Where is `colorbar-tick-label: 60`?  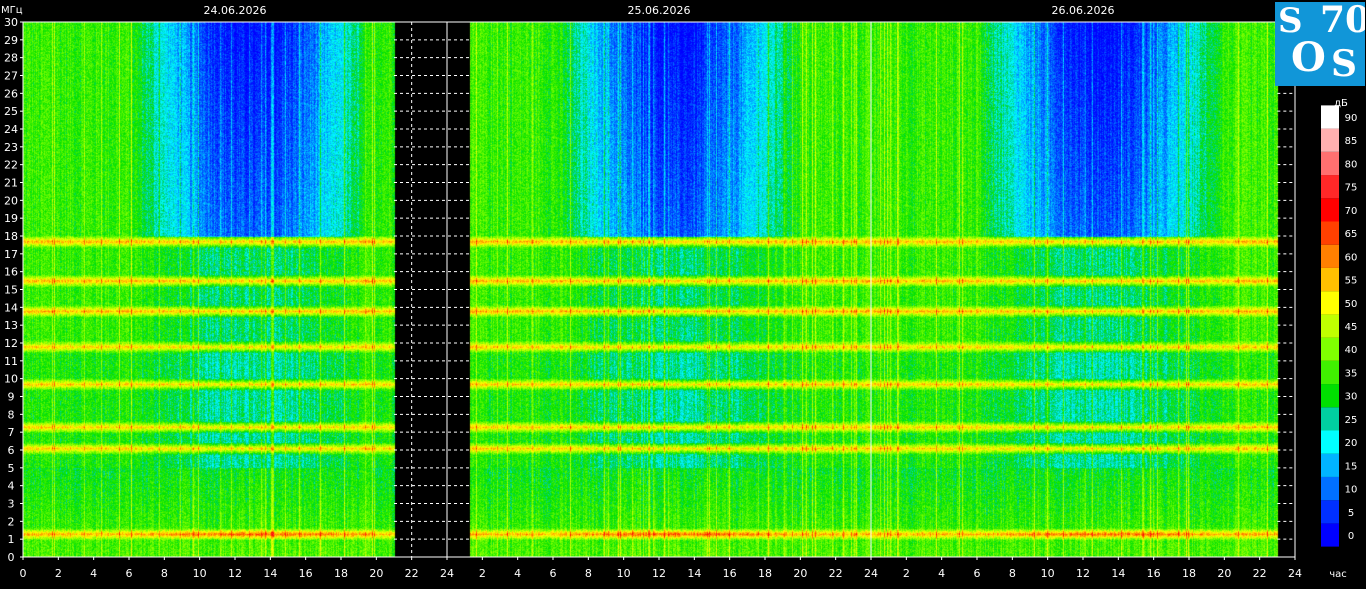 colorbar-tick-label: 60 is located at coordinates (1351, 257).